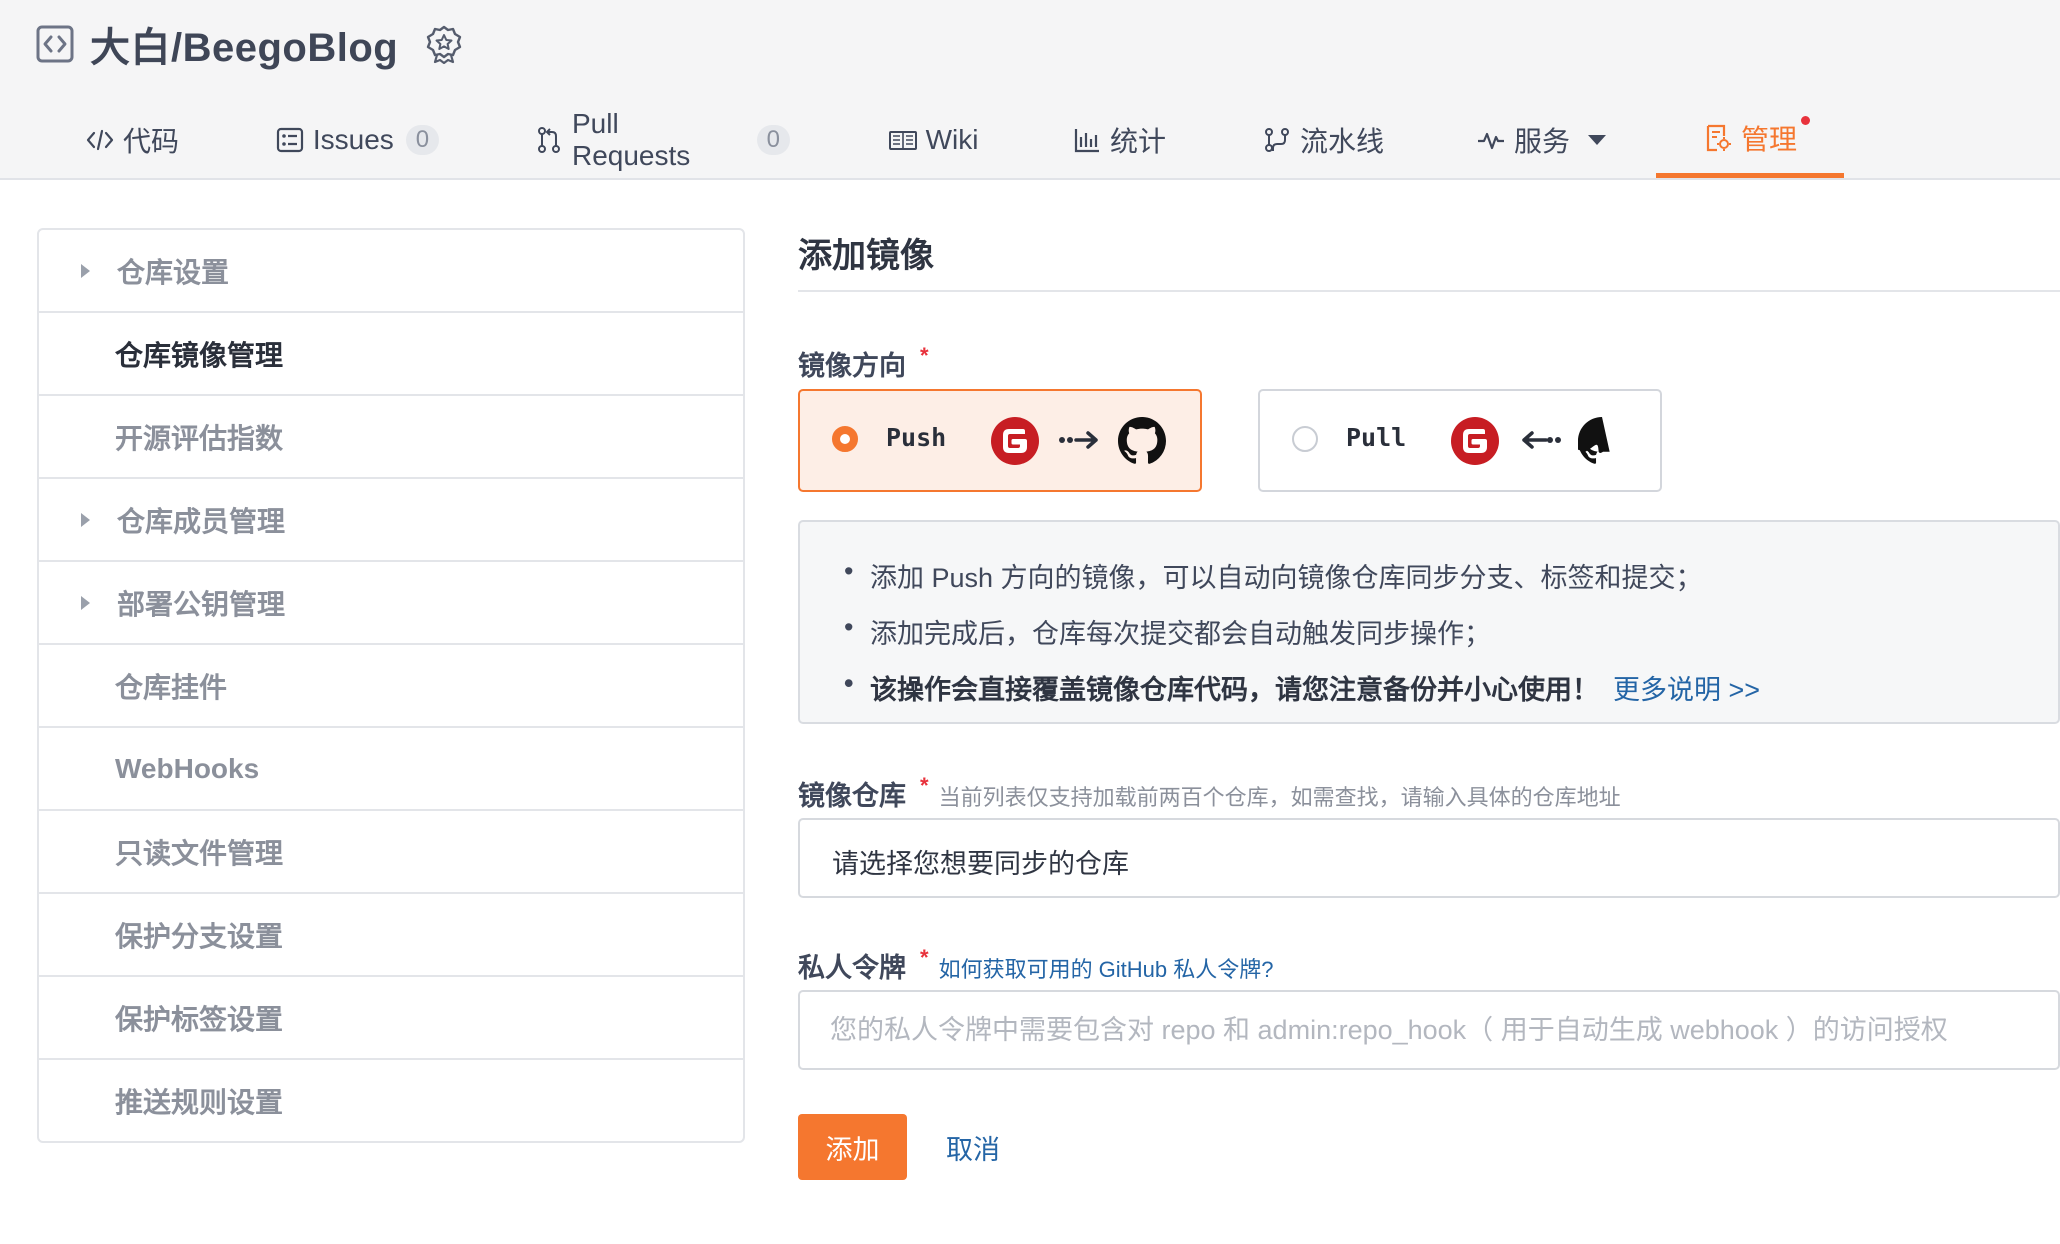 This screenshot has width=2060, height=1244. I want to click on token-input, so click(1429, 1030).